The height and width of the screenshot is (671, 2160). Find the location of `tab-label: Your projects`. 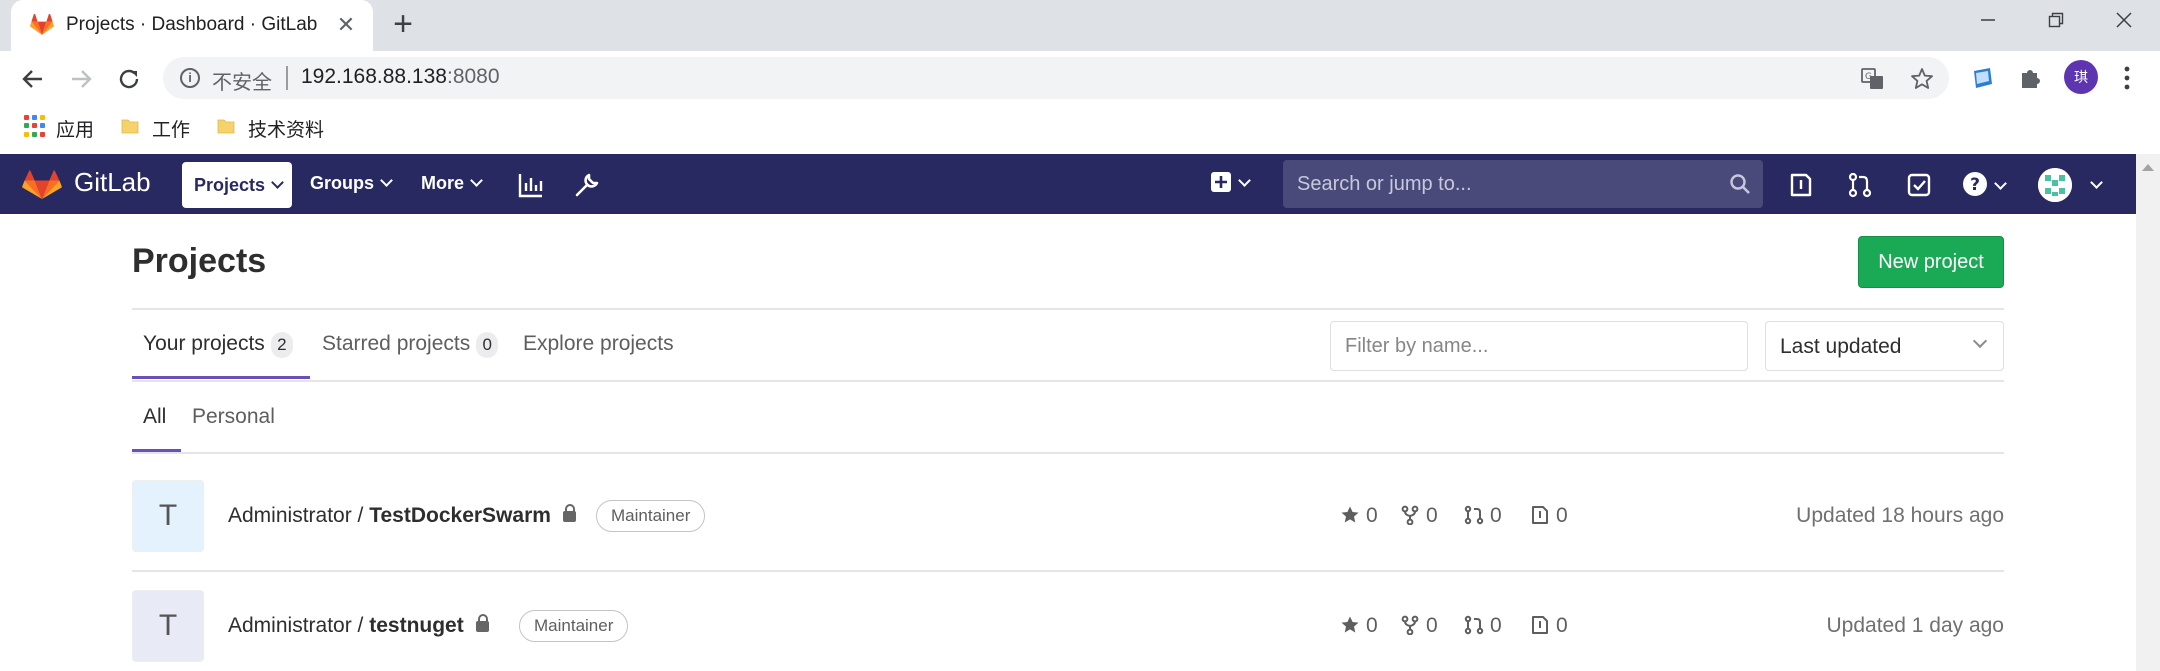

tab-label: Your projects is located at coordinates (204, 343).